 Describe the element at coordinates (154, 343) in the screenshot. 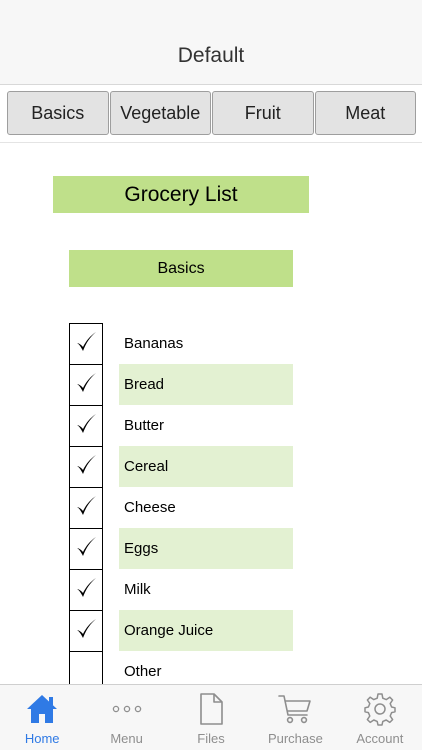

I see `item-label: Bananas` at that location.